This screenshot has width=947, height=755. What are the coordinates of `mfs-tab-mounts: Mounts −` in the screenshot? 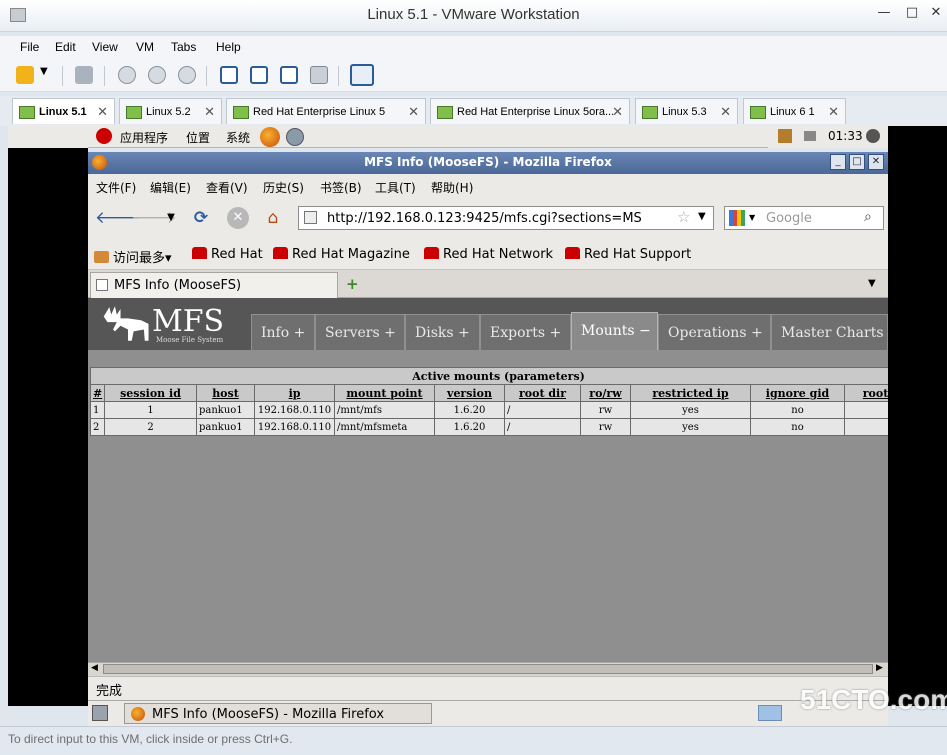 It's located at (614, 332).